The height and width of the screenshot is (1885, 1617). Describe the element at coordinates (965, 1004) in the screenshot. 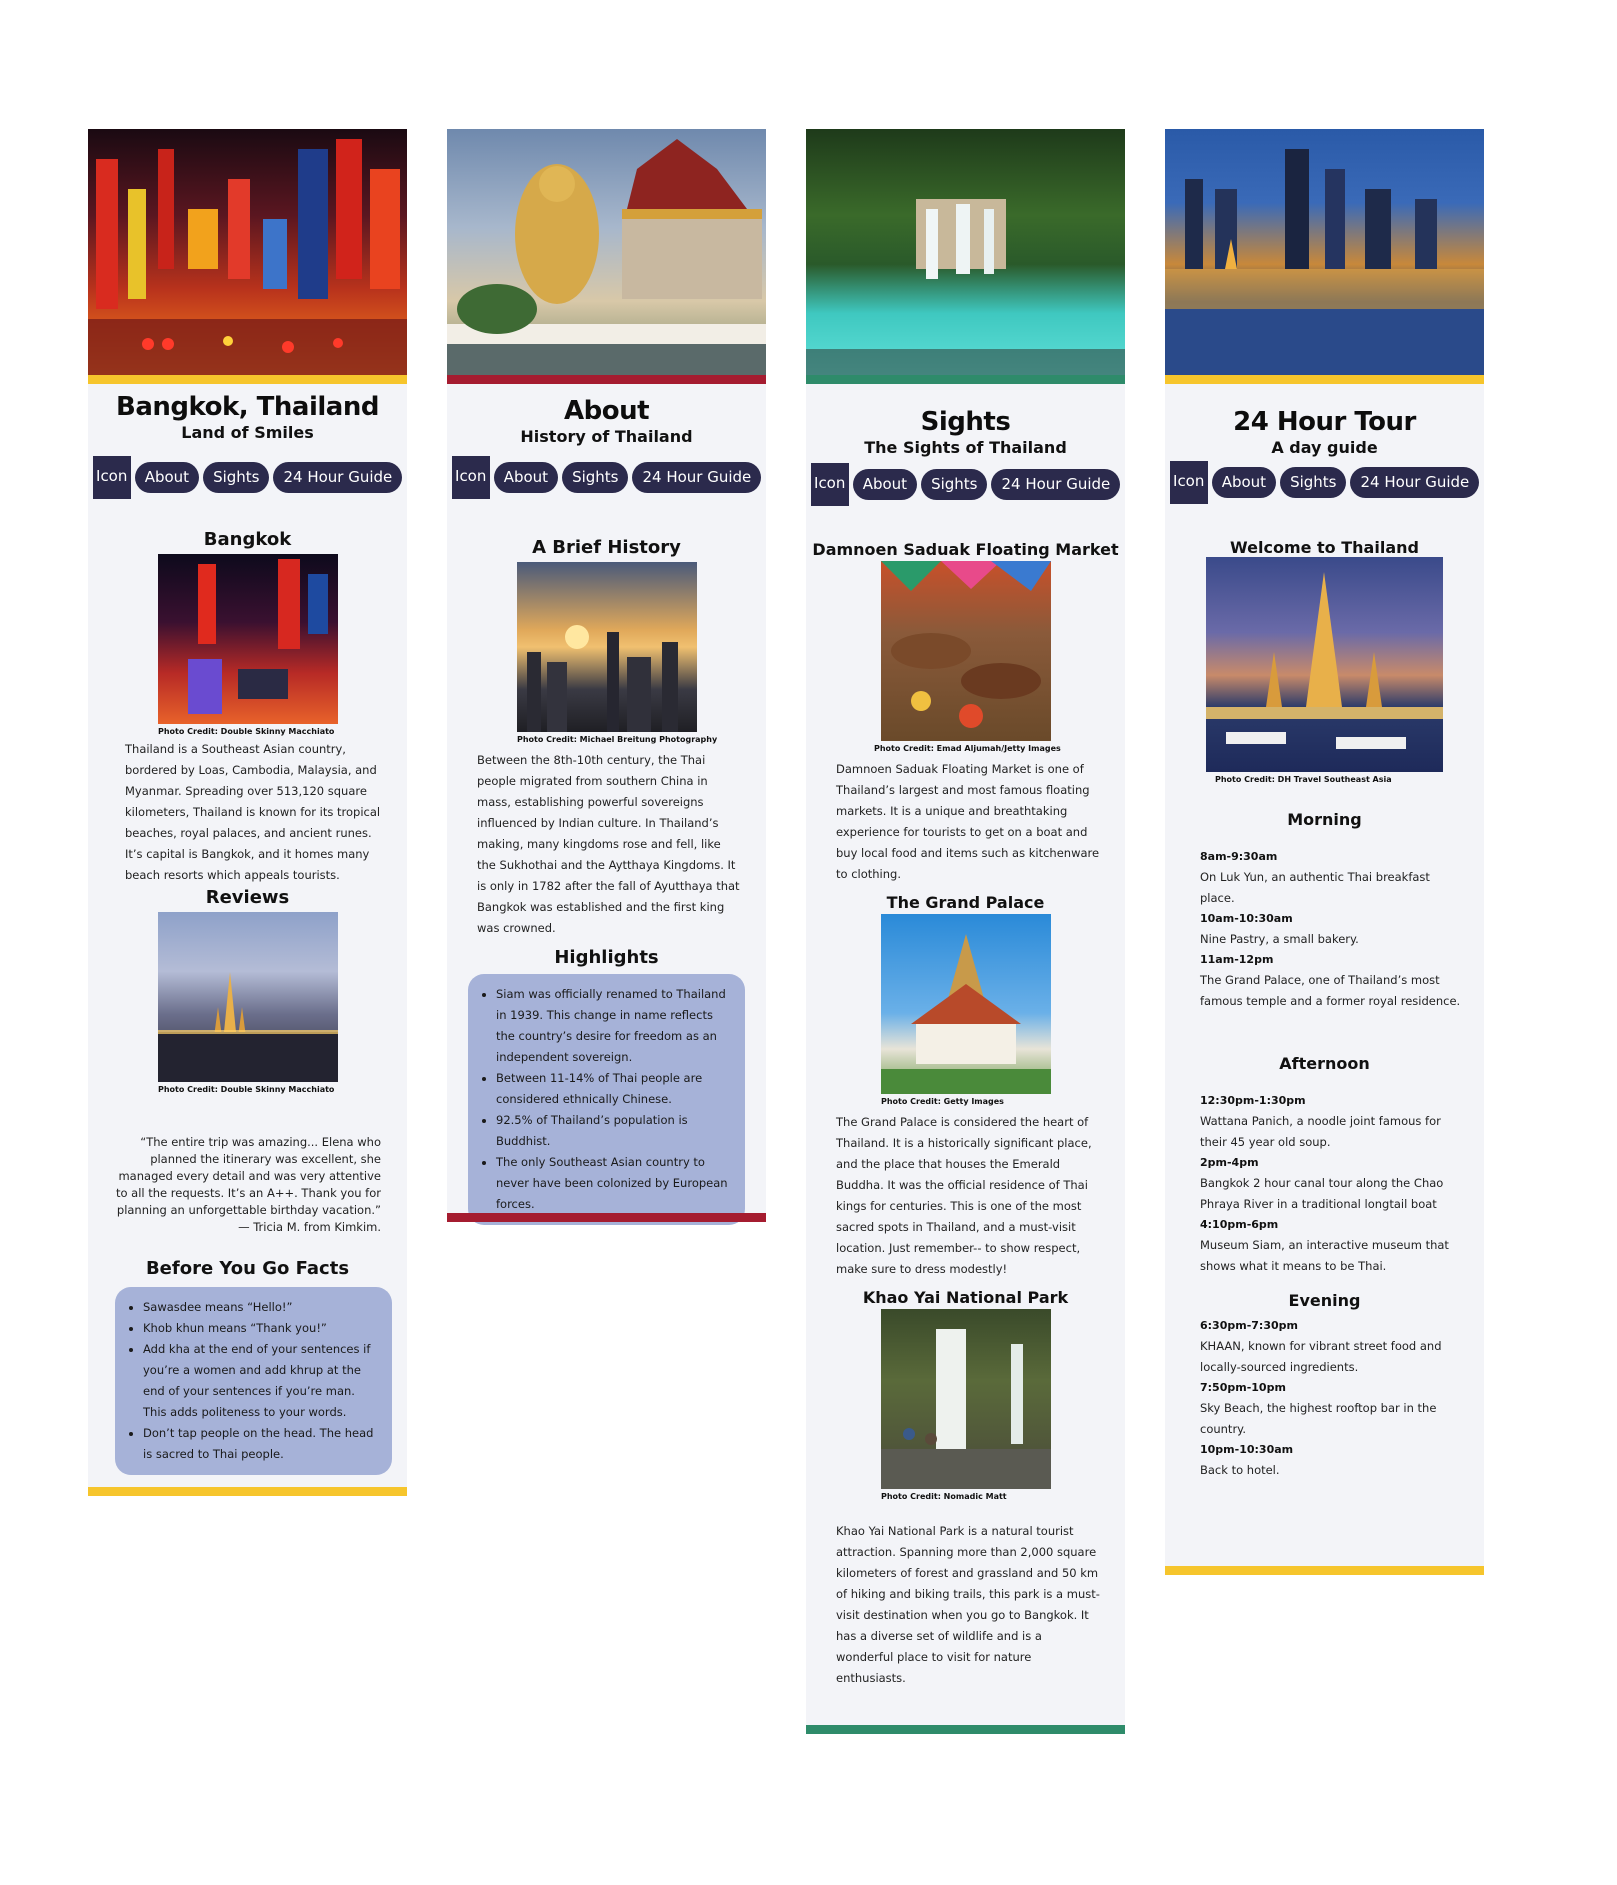

I see `photo-grand-palace` at that location.